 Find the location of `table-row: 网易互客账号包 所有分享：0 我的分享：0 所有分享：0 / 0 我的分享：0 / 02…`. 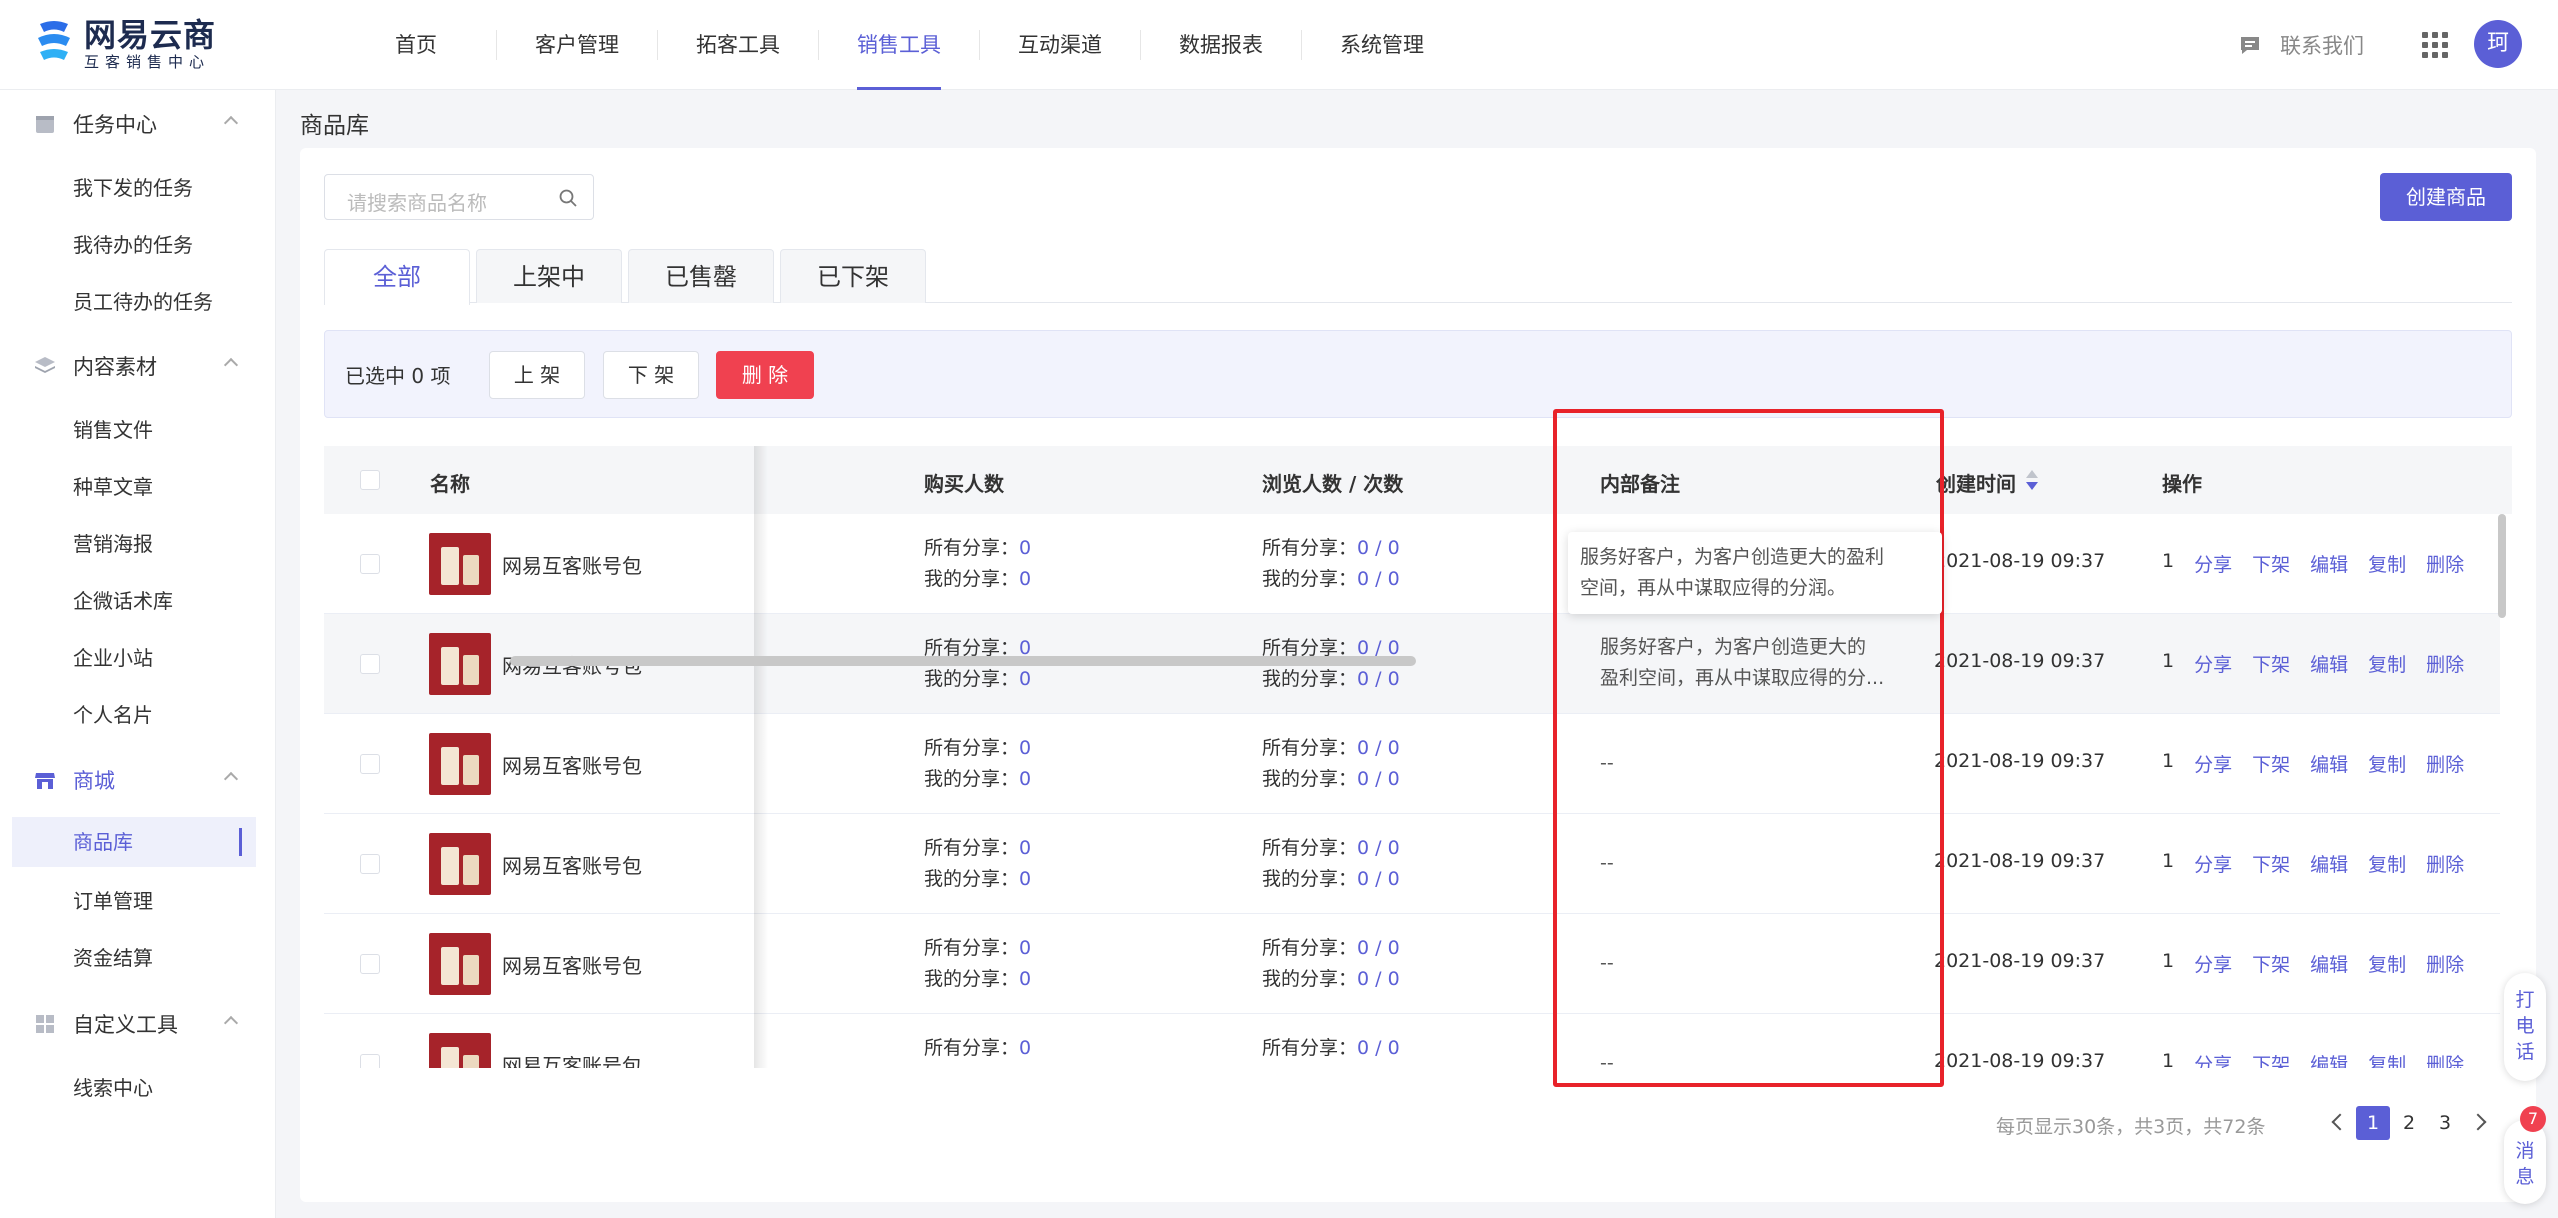

table-row: 网易互客账号包 所有分享：0 我的分享：0 所有分享：0 / 0 我的分享：0 / 02… is located at coordinates (1412, 564).